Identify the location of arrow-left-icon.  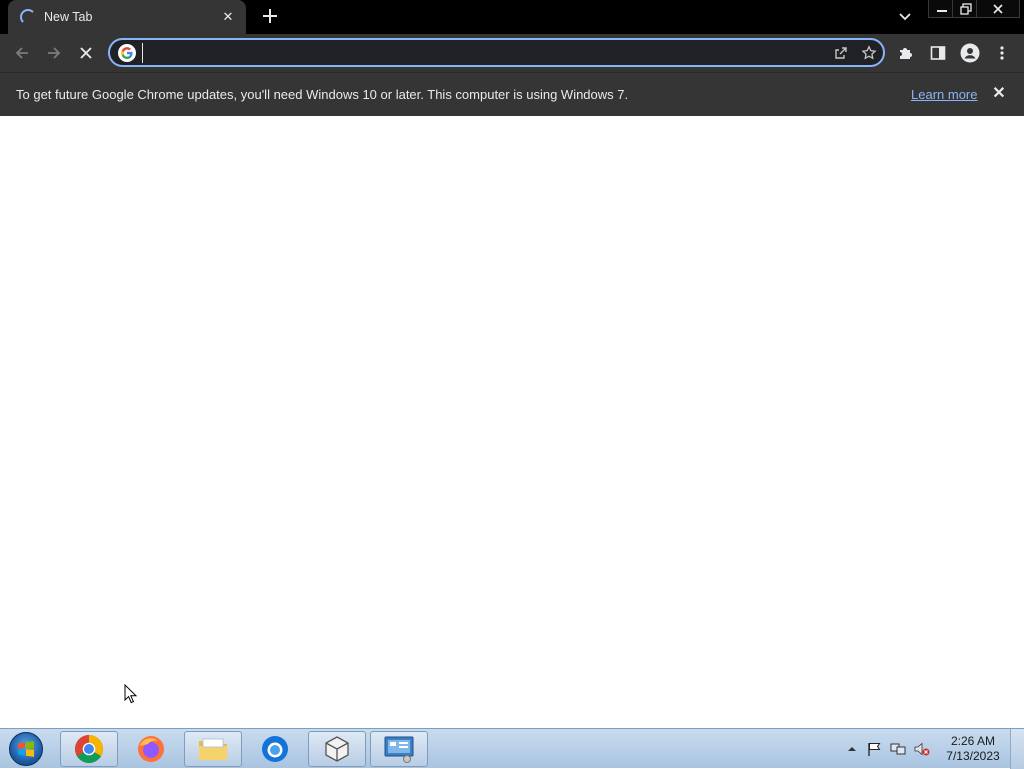
(21, 53).